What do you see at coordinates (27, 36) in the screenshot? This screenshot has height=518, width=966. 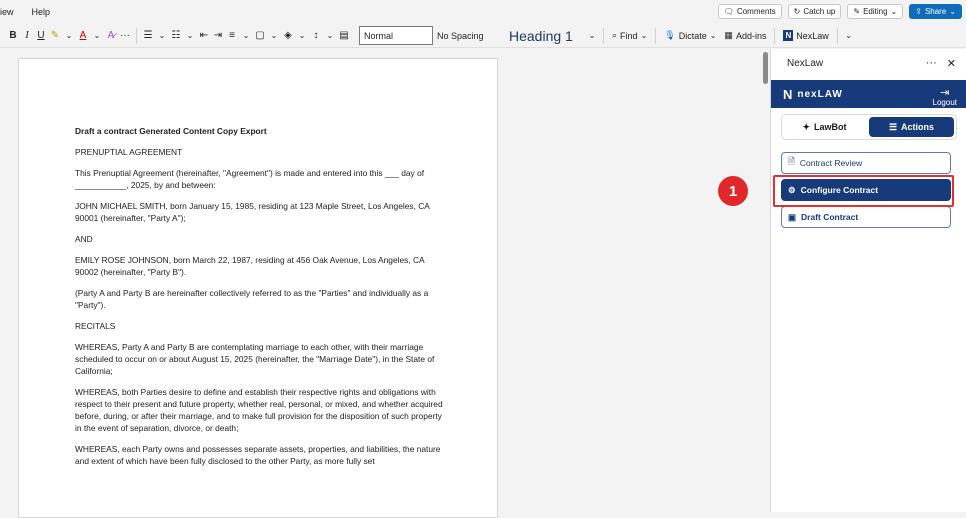 I see `italic-button: I` at bounding box center [27, 36].